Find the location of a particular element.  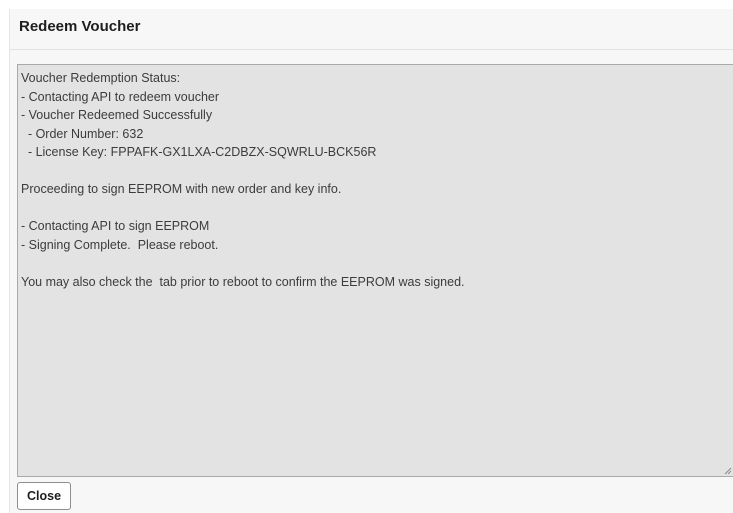

resize-grip-icon is located at coordinates (727, 470).